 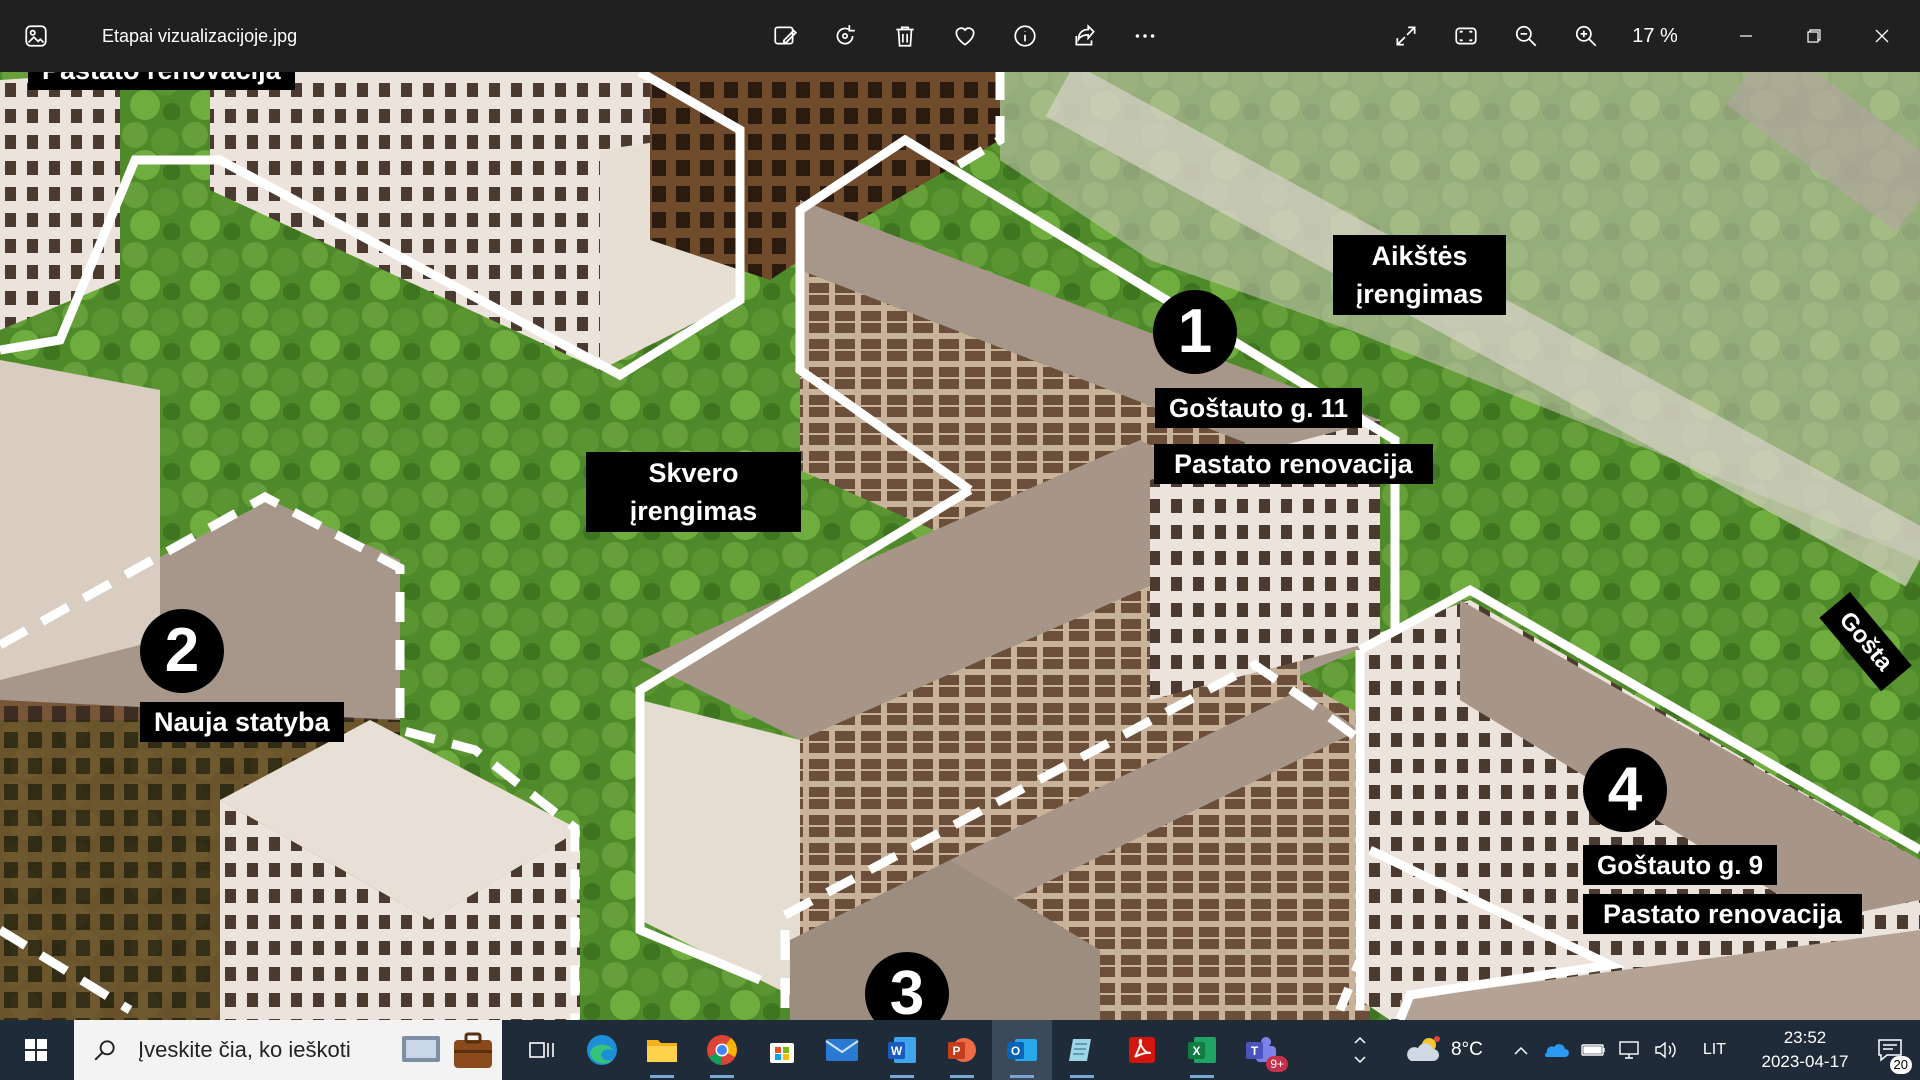 What do you see at coordinates (1882, 36) in the screenshot?
I see `close-button` at bounding box center [1882, 36].